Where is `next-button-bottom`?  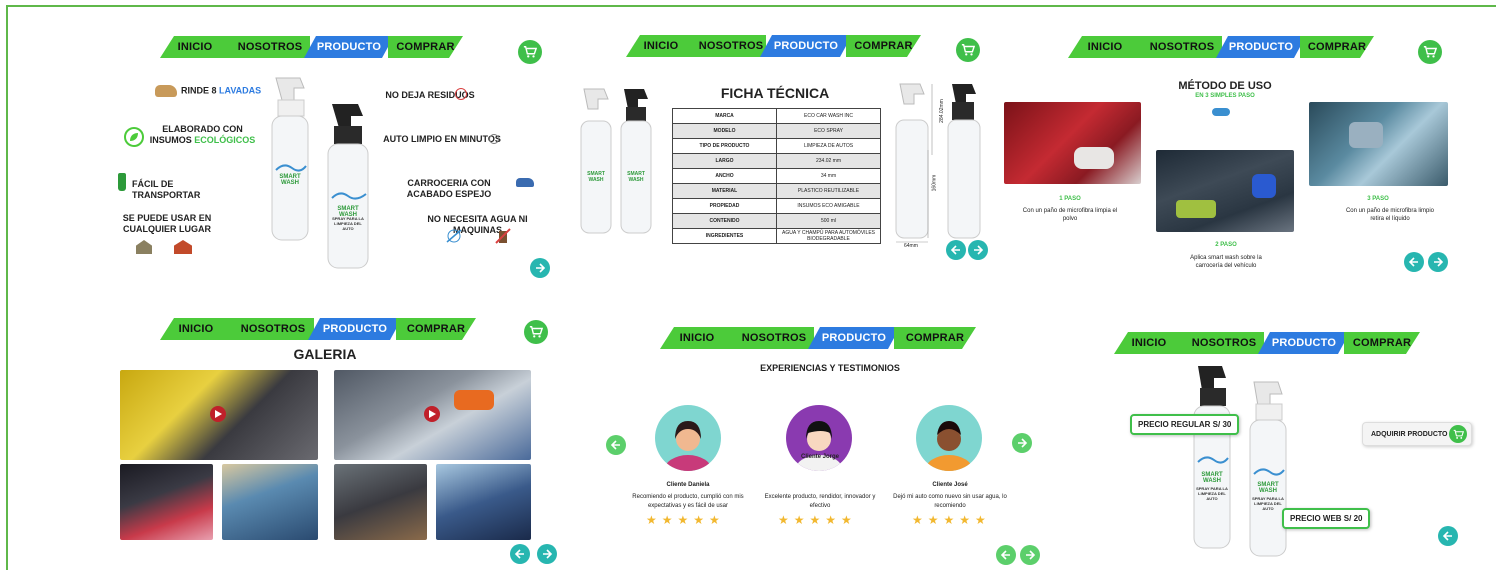
next-button-bottom is located at coordinates (1030, 555).